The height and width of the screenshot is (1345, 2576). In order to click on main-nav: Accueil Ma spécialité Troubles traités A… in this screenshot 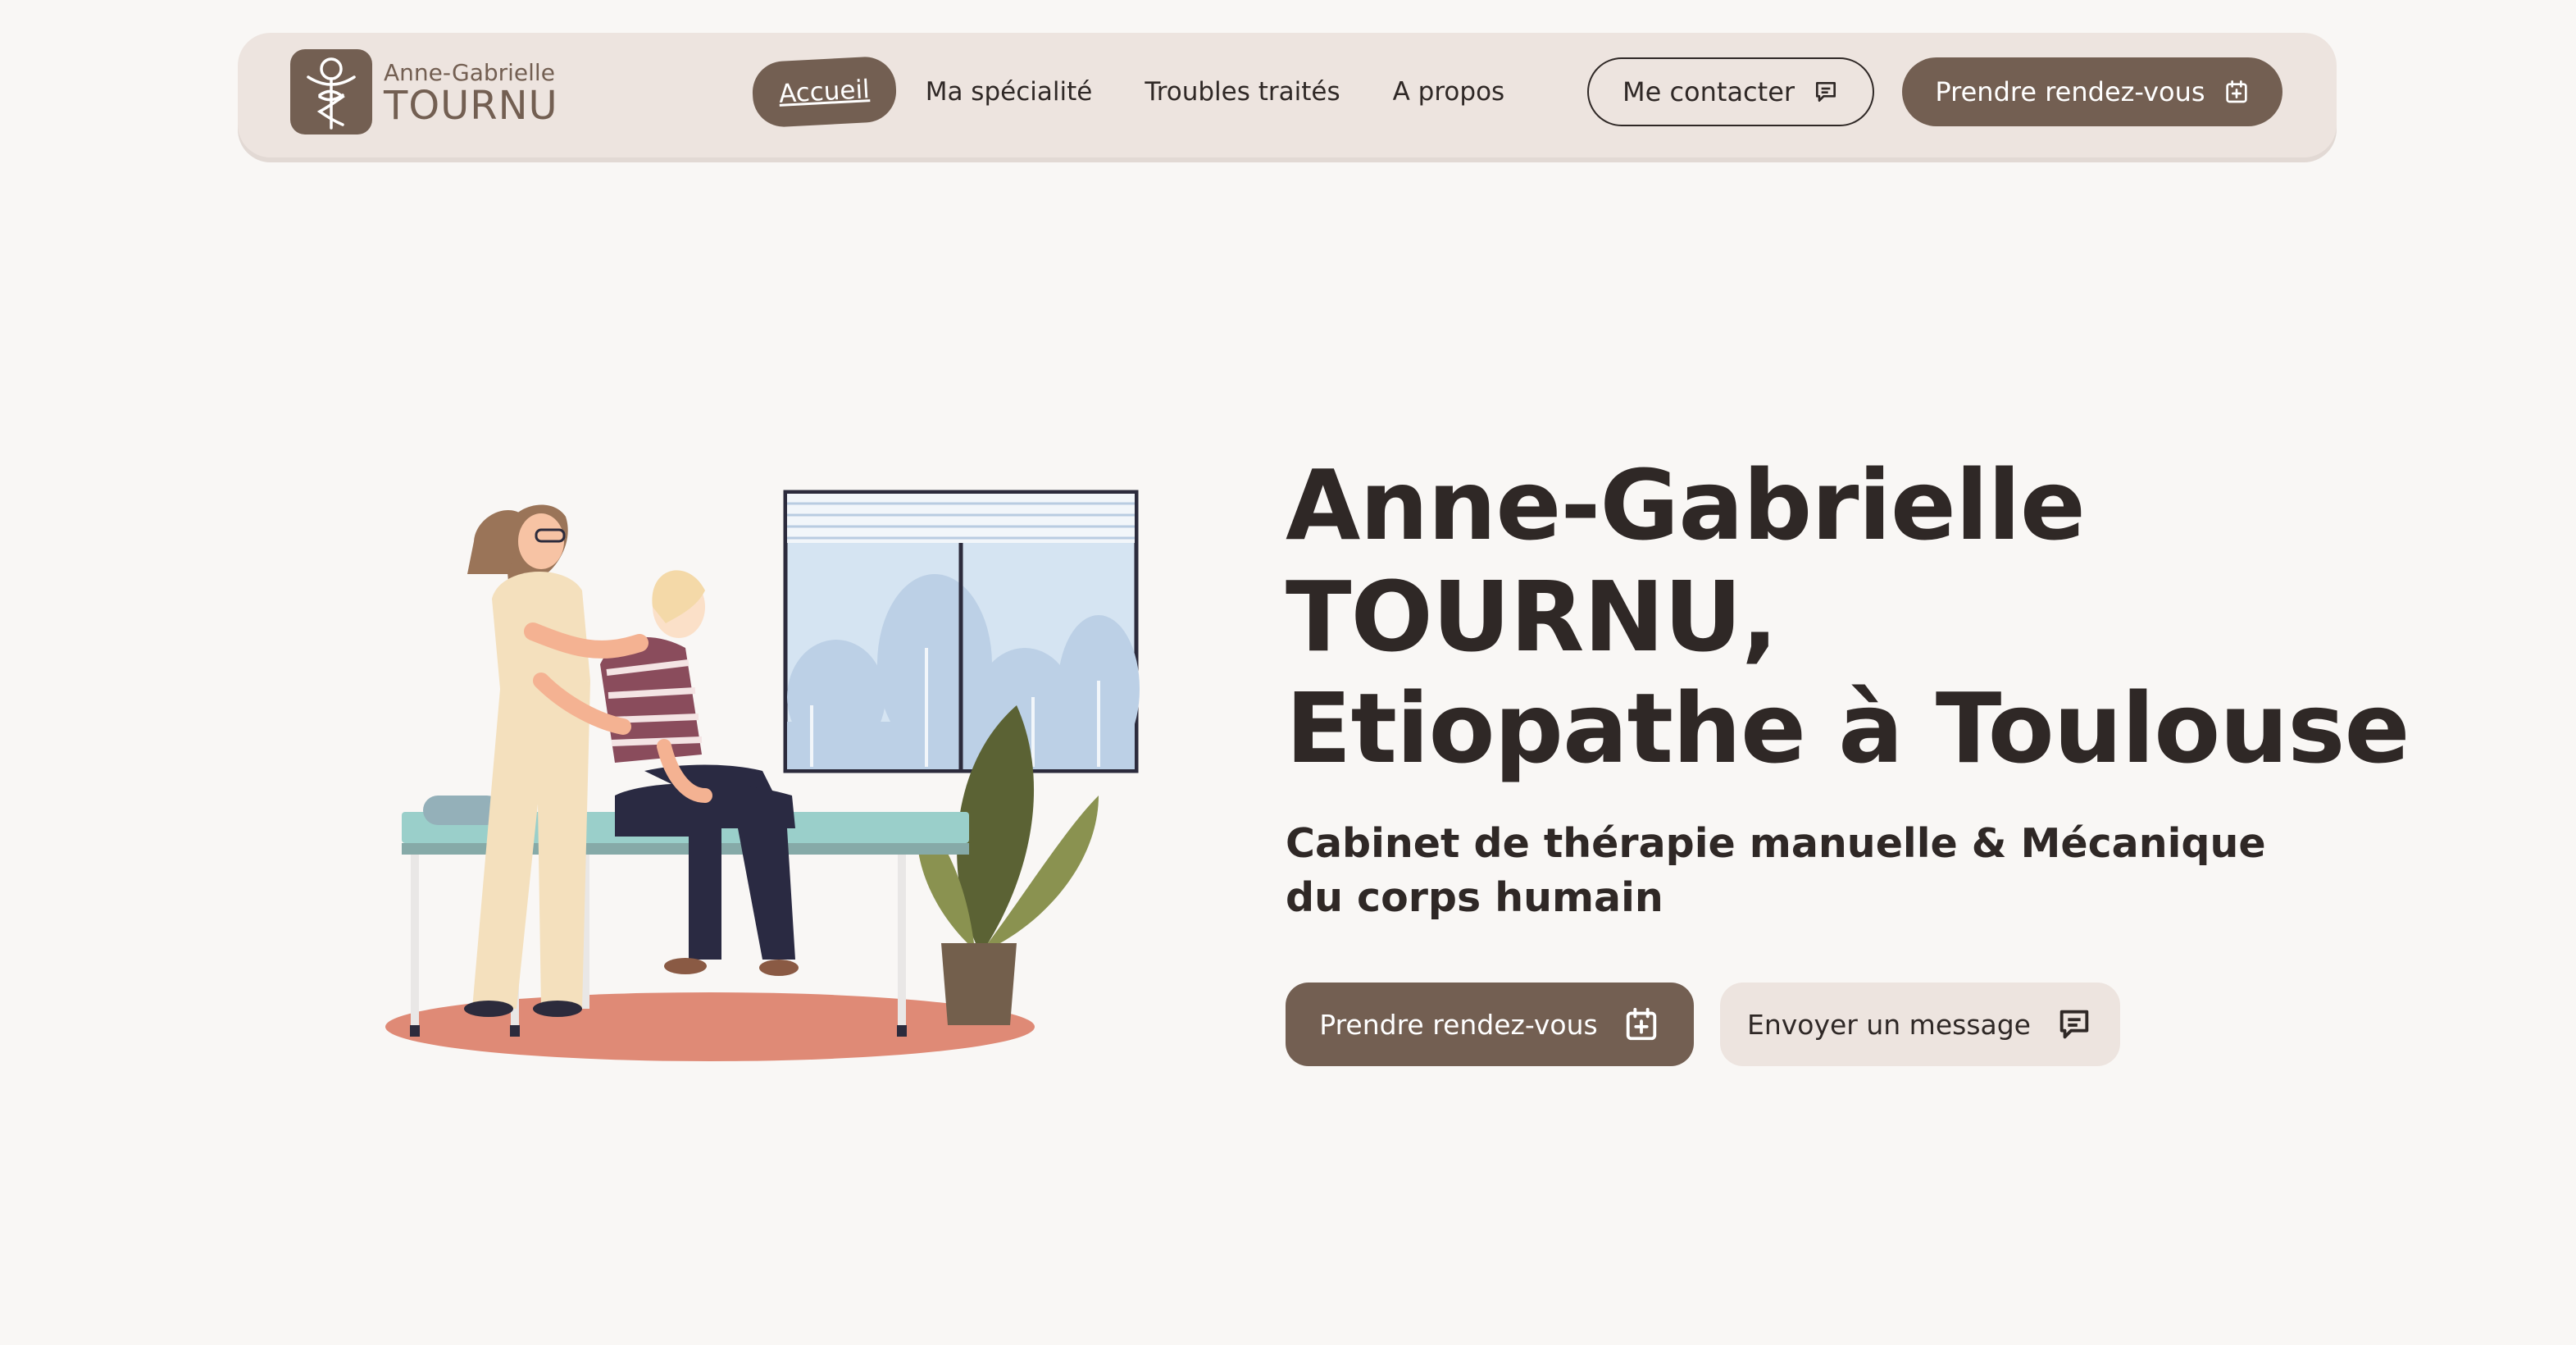, I will do `click(1154, 92)`.